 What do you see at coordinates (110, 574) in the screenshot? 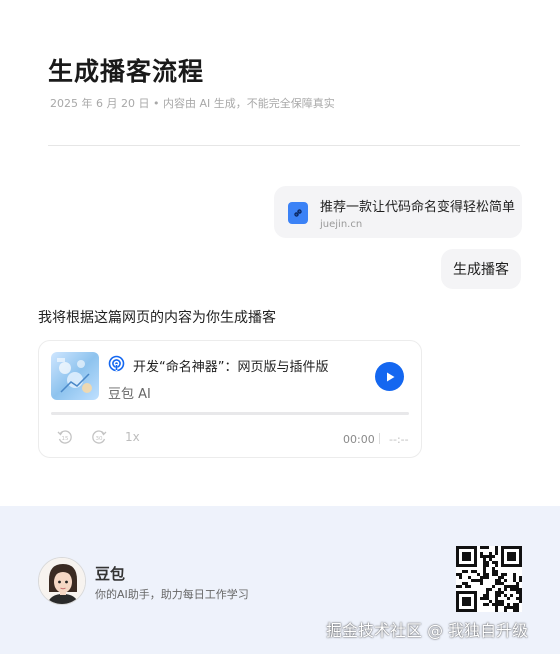
I see `brand-name: 豆包` at bounding box center [110, 574].